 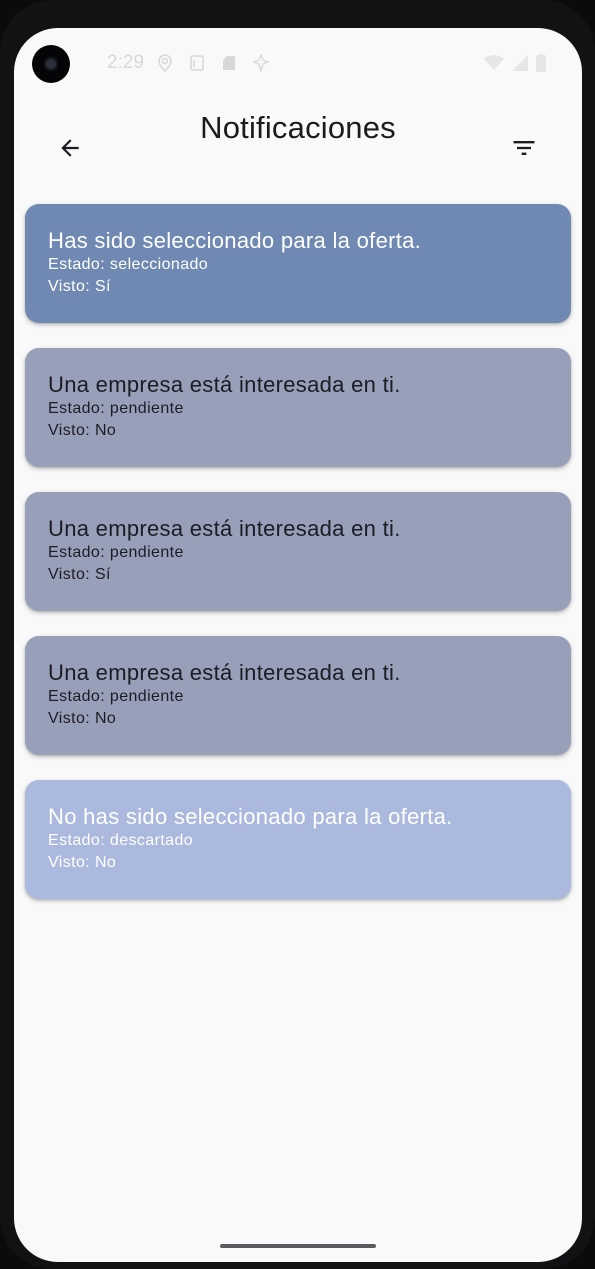 What do you see at coordinates (541, 63) in the screenshot?
I see `battery-icon` at bounding box center [541, 63].